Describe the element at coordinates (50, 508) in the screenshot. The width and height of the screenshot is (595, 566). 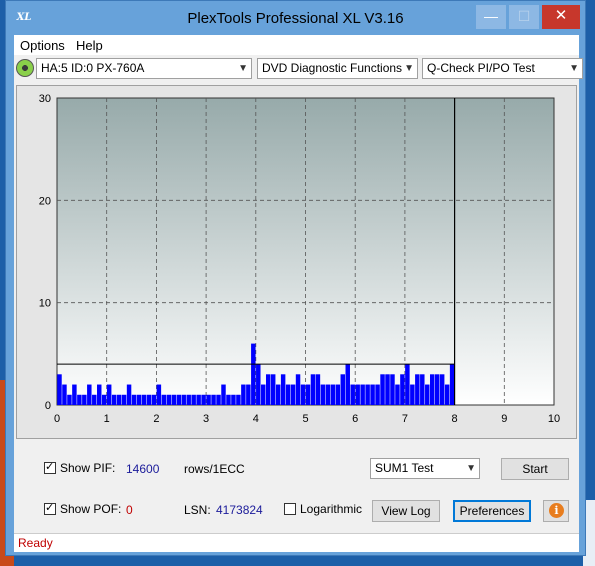
I see `show-poe-box` at that location.